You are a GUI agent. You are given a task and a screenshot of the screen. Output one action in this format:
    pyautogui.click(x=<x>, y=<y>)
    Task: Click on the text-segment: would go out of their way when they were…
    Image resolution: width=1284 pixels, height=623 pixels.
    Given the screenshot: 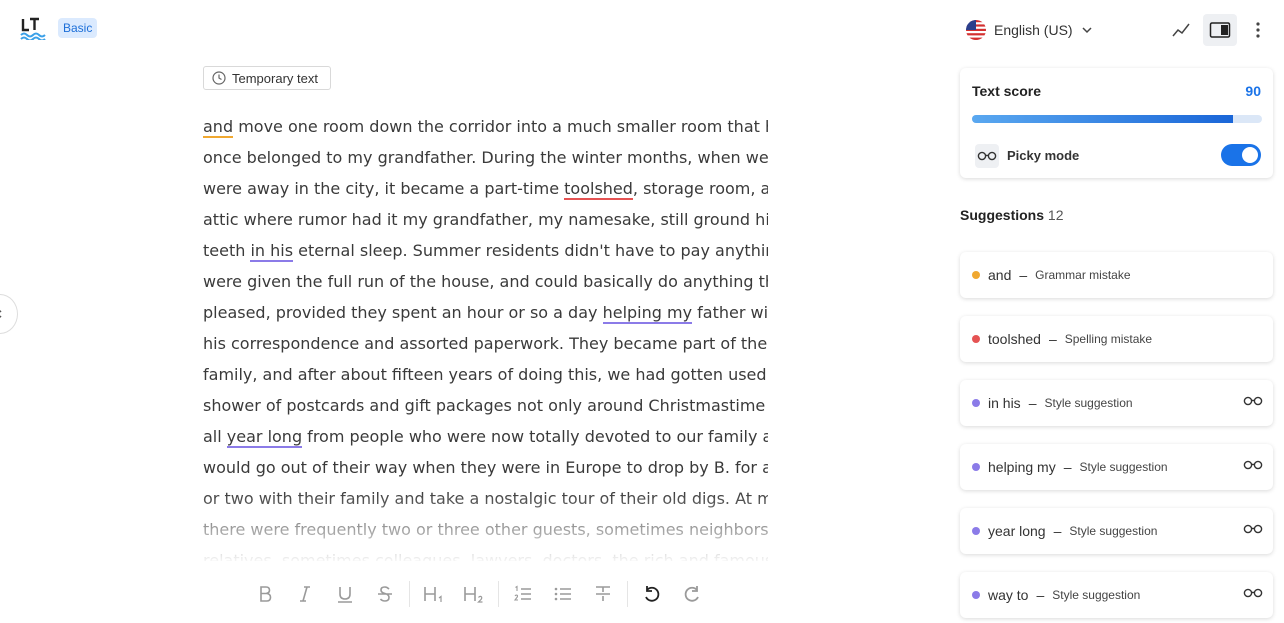 What is the action you would take?
    pyautogui.click(x=485, y=467)
    